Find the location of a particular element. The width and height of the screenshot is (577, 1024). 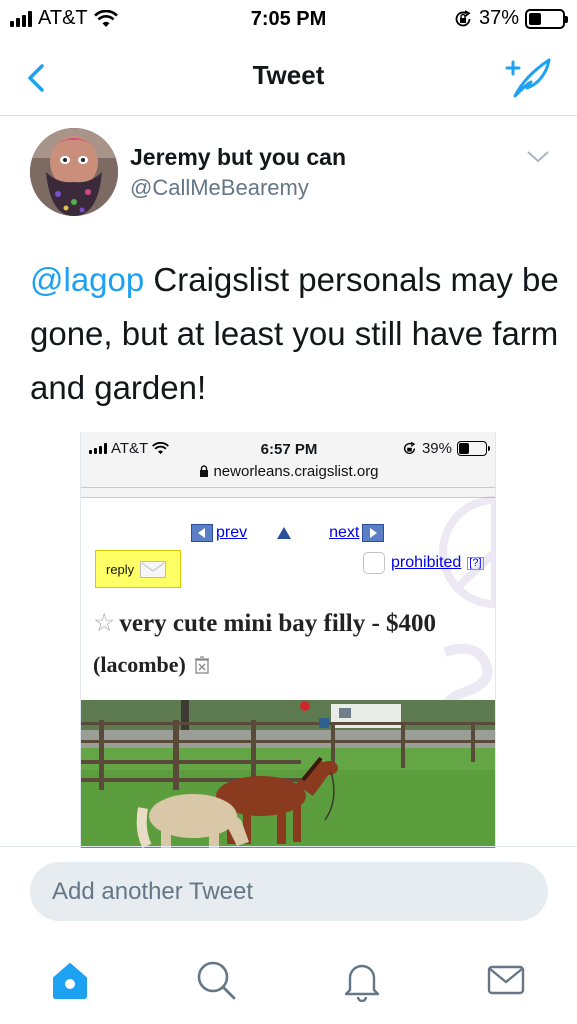

add-another-tweet-input: Add another Tweet is located at coordinates (289, 891).